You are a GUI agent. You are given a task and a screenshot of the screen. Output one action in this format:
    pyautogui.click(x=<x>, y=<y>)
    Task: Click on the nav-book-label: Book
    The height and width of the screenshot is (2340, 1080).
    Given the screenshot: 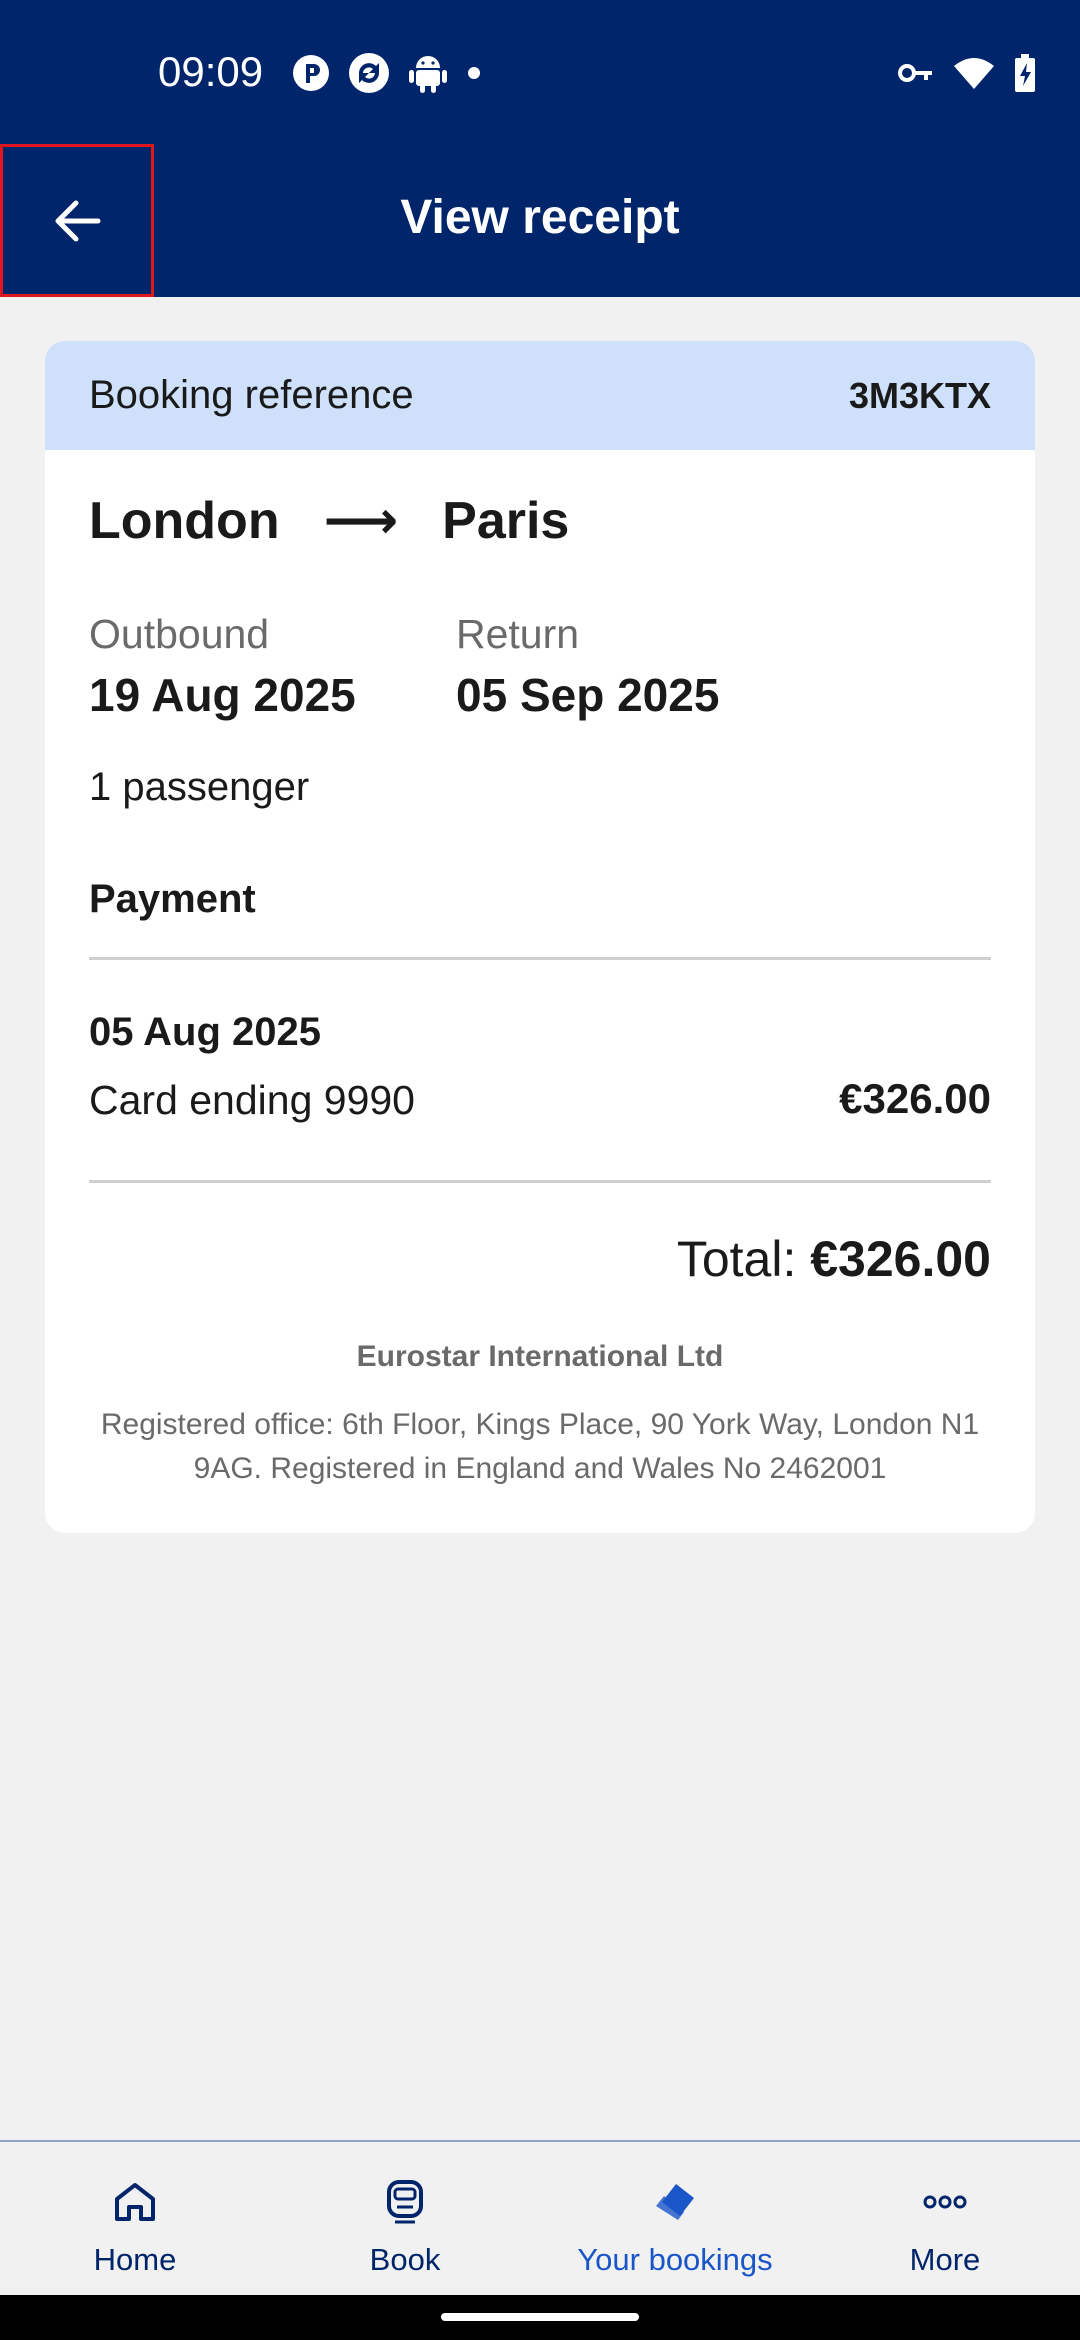 What is the action you would take?
    pyautogui.click(x=405, y=2259)
    